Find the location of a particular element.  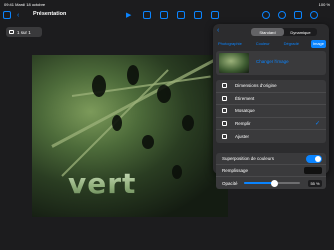

document-title: Présentation is located at coordinates (49, 14).